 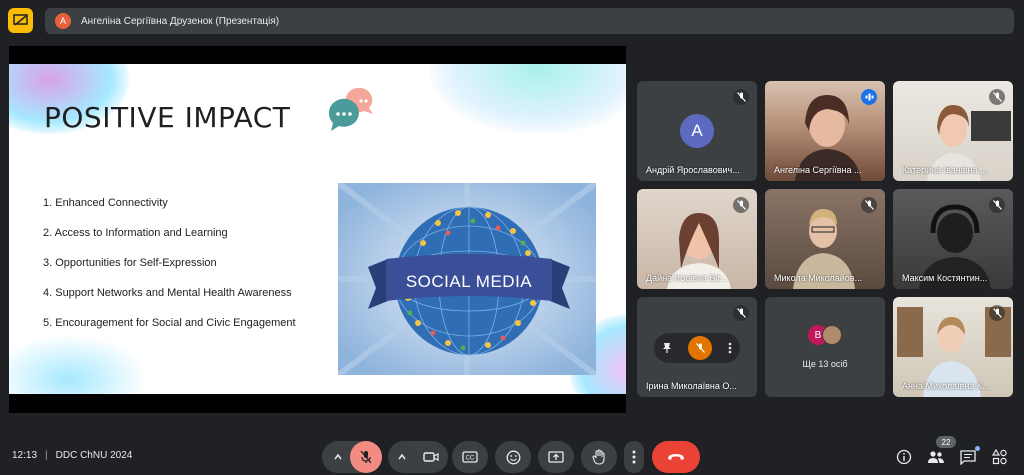 I want to click on participant-avatar, so click(x=832, y=335).